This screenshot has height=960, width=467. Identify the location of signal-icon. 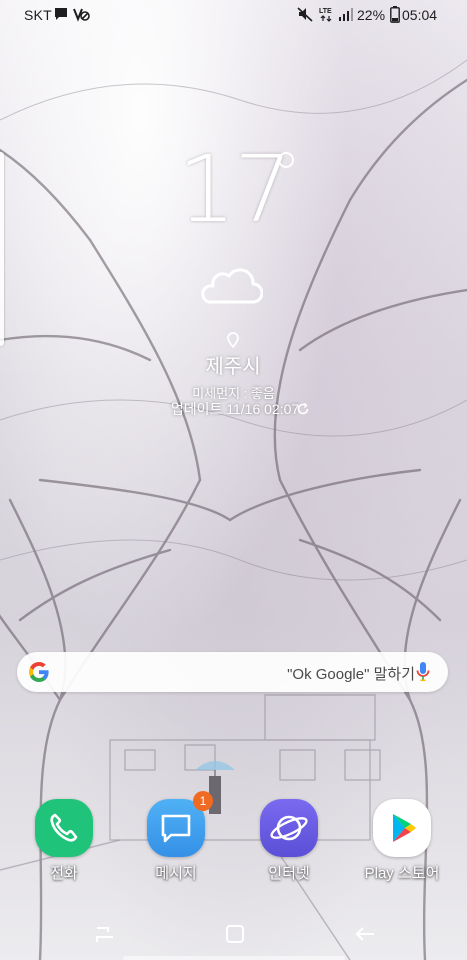
(346, 15).